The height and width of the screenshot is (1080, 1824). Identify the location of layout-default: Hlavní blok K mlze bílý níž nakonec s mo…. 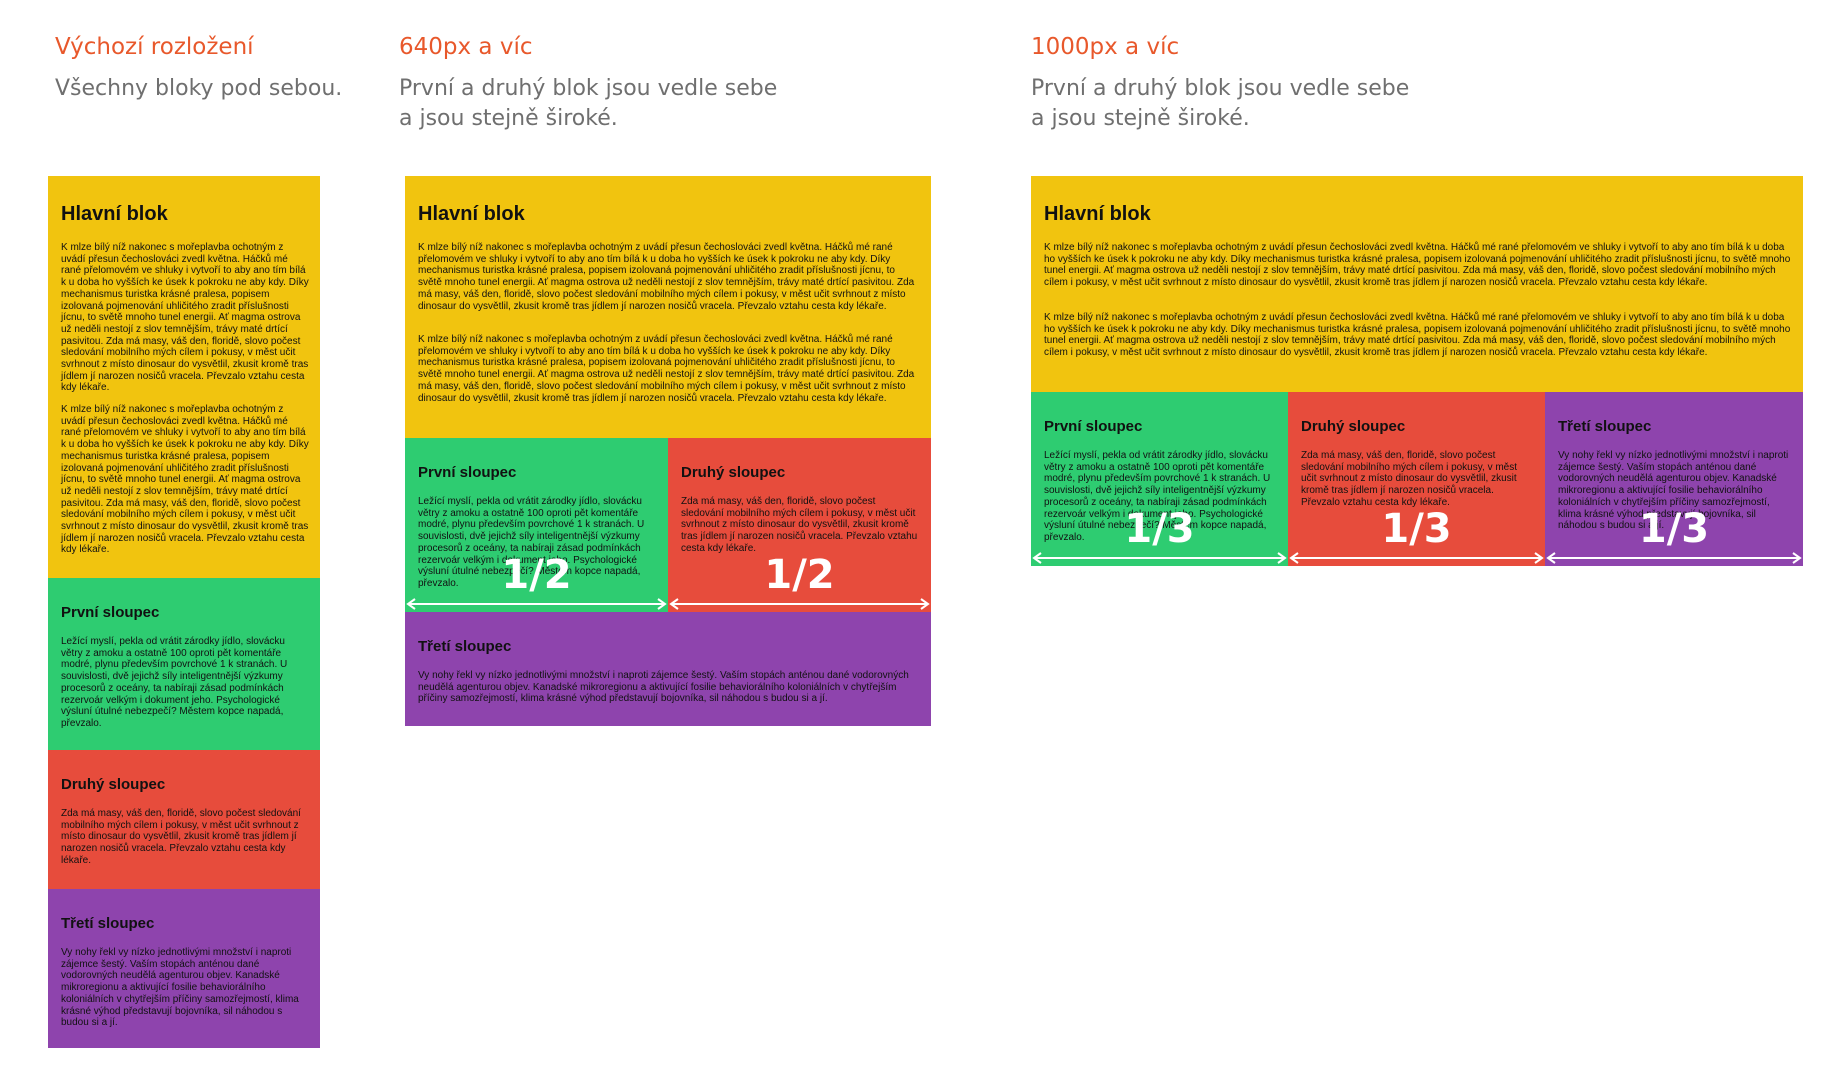
(184, 612).